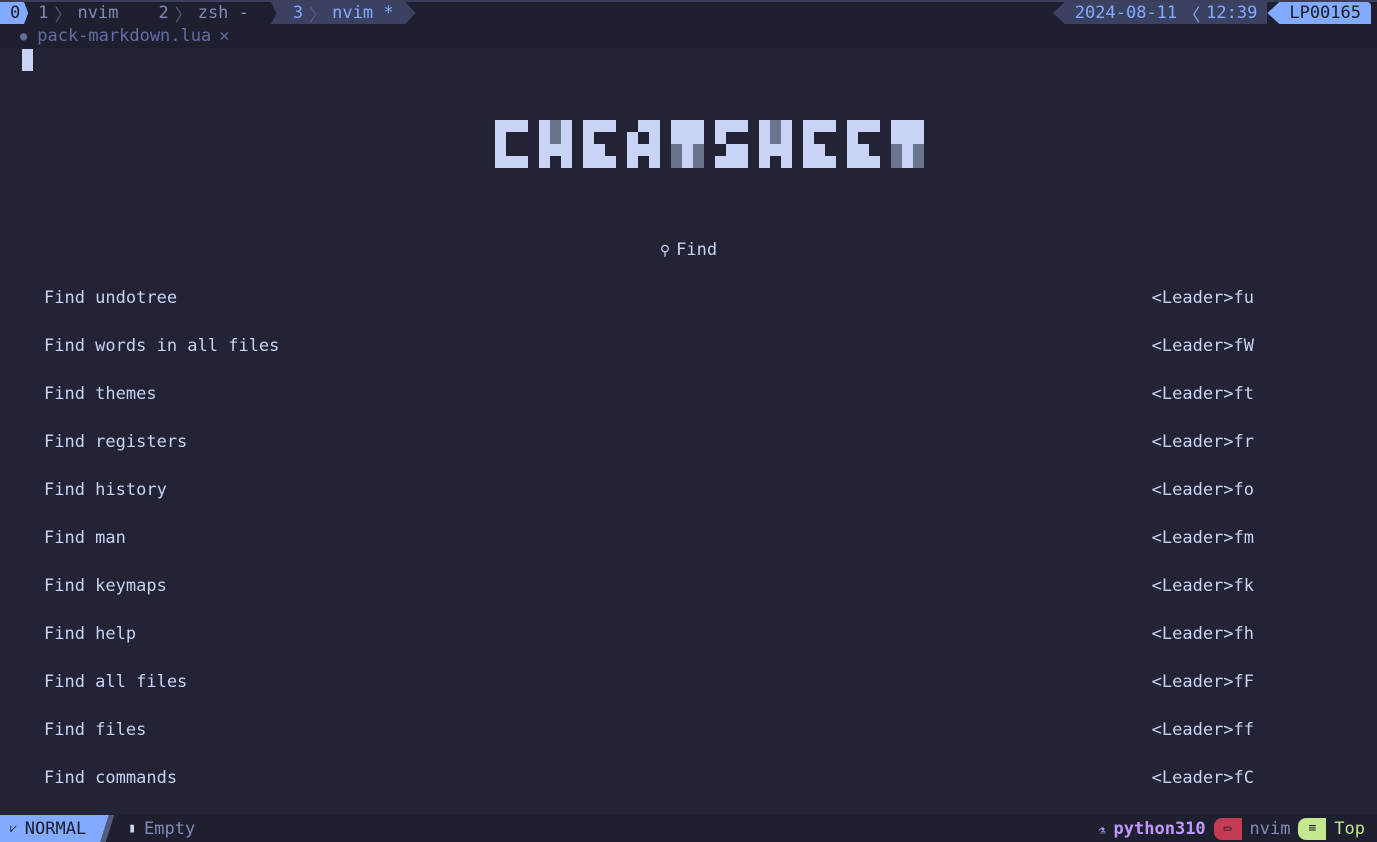  What do you see at coordinates (1202, 730) in the screenshot?
I see `item-keymap: <Leader>ff` at bounding box center [1202, 730].